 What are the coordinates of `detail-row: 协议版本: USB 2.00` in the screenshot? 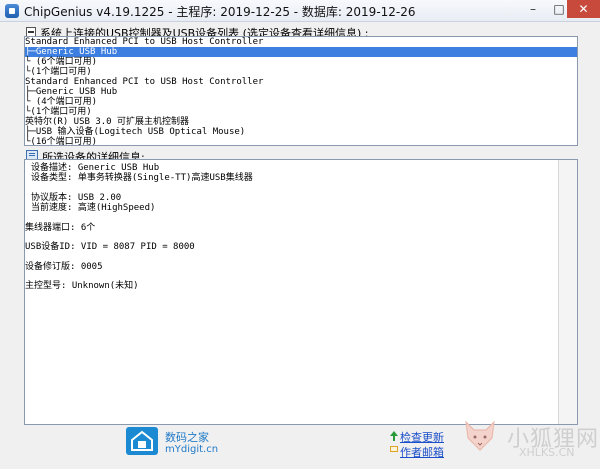 It's located at (76, 198).